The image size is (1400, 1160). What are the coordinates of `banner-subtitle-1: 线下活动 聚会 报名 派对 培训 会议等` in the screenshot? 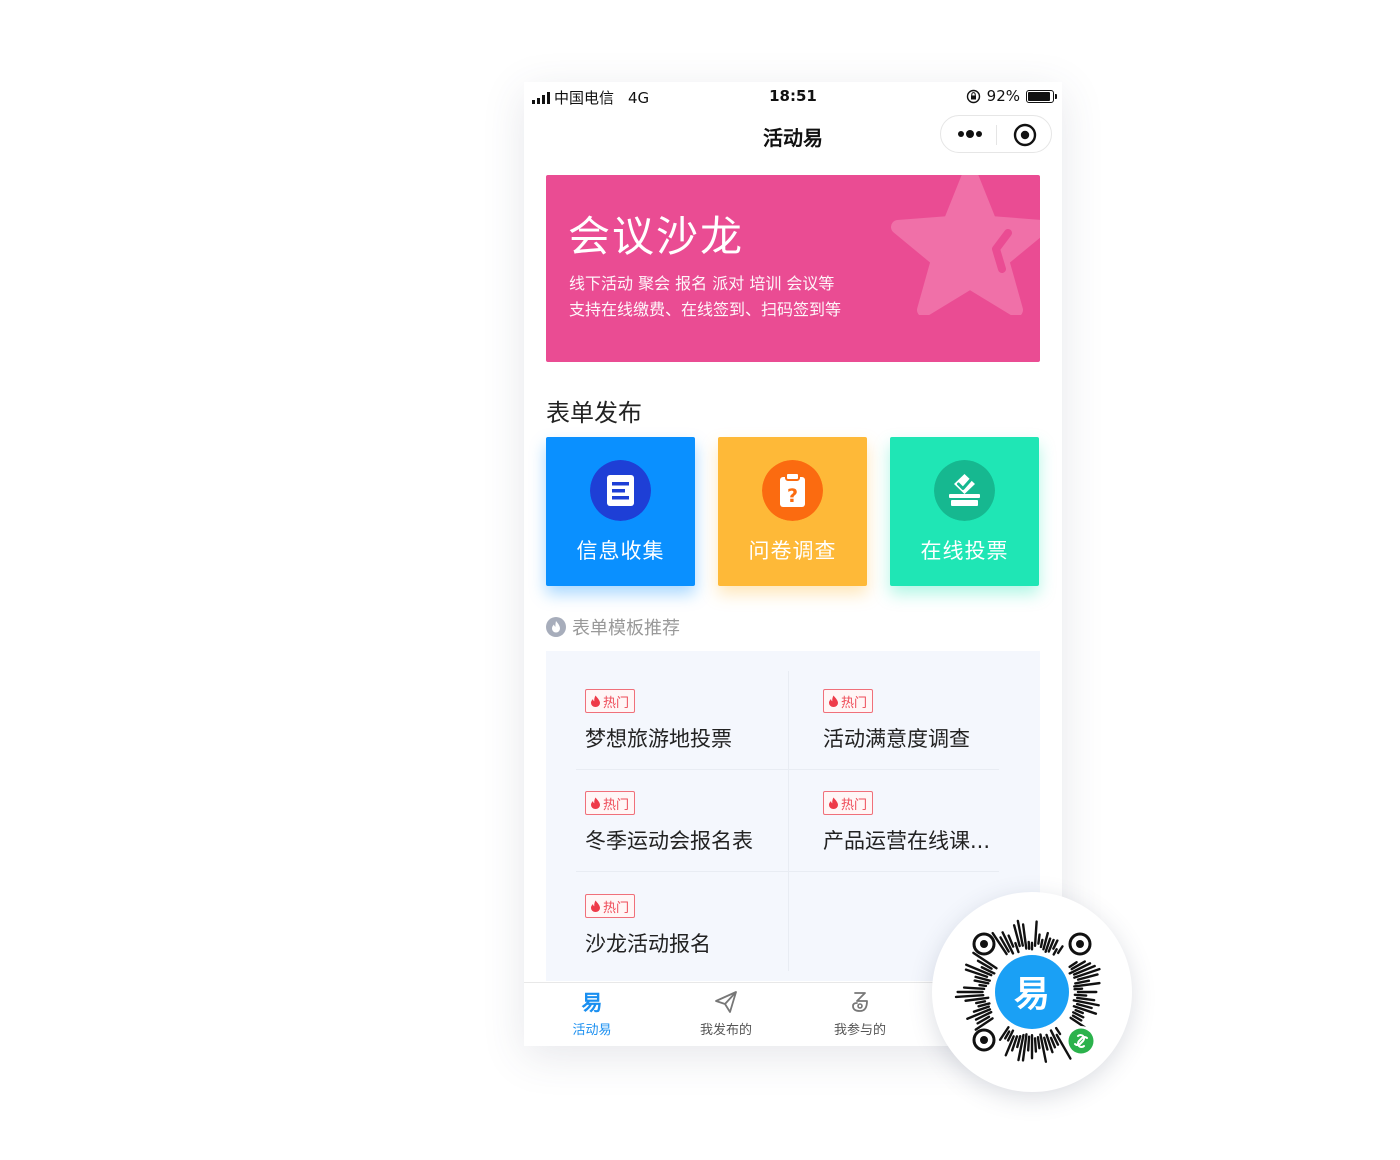 It's located at (702, 283).